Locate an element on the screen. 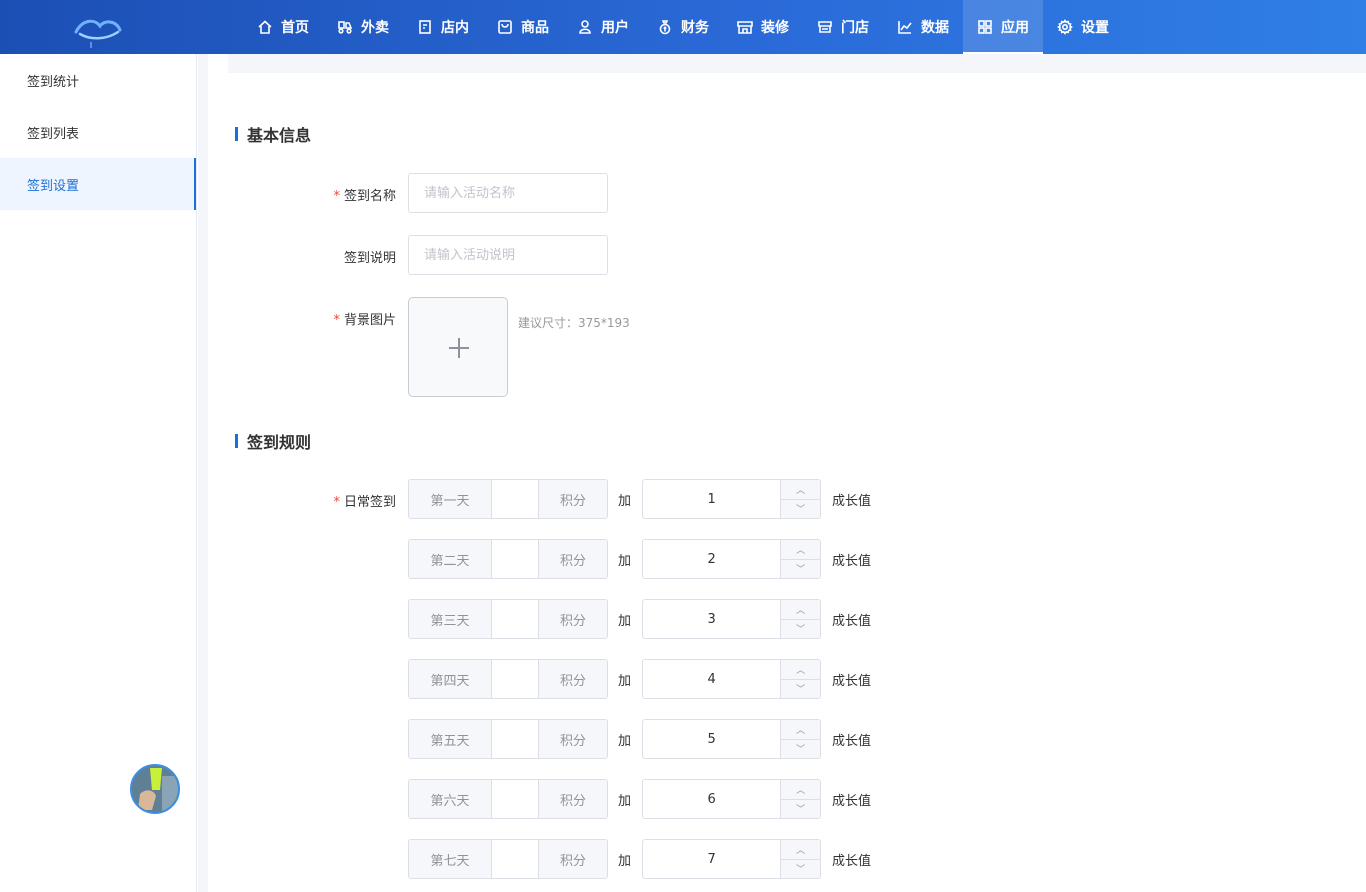 The image size is (1366, 892). growth-stepper: 3 ︿ ﹀ is located at coordinates (731, 619).